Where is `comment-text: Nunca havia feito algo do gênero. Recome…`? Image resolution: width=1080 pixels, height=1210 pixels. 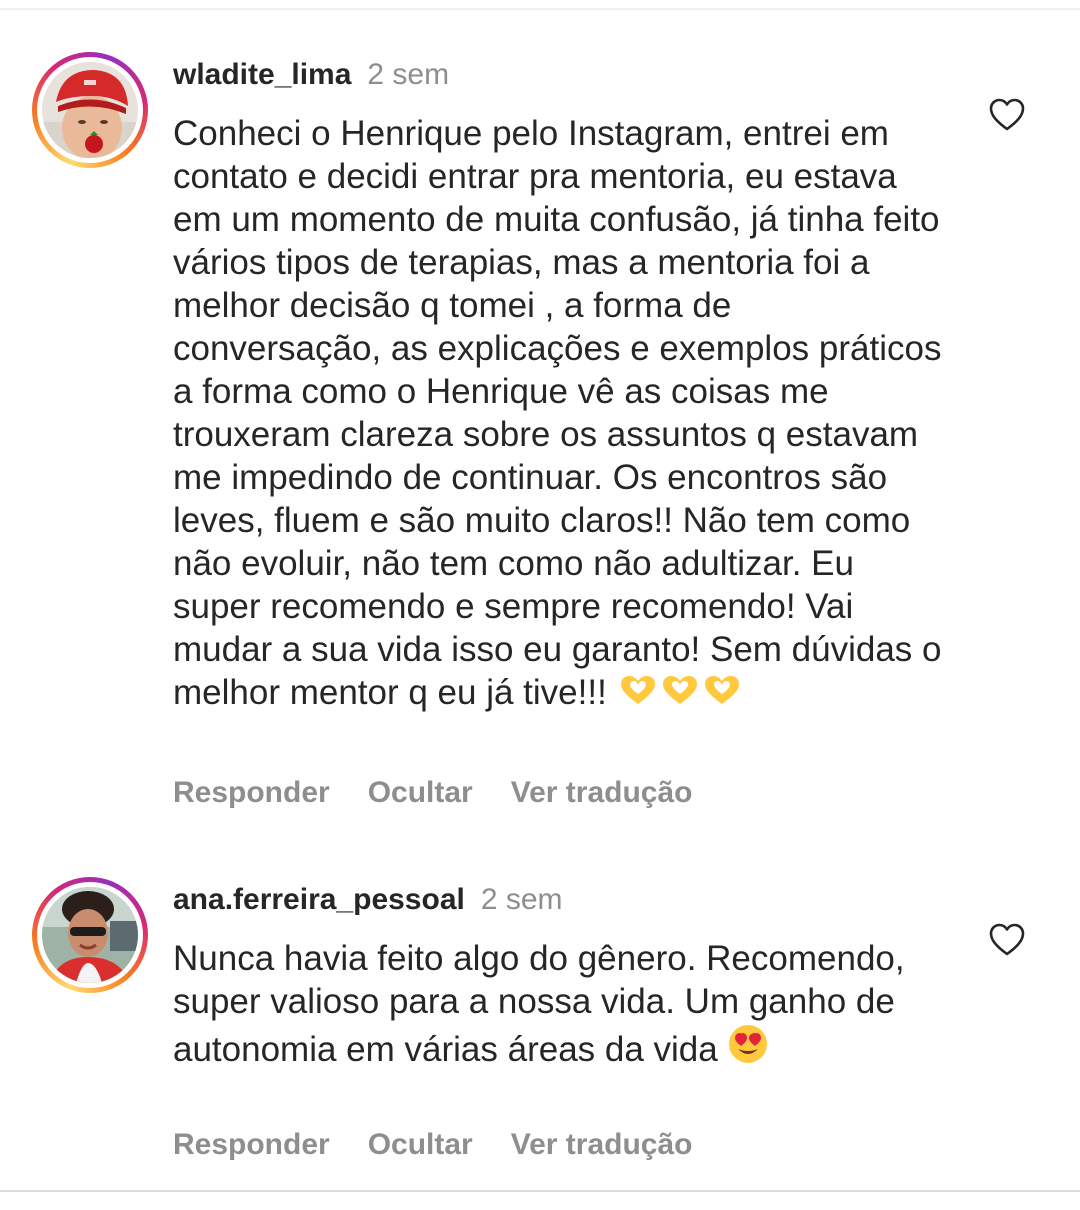
comment-text: Nunca havia feito algo do gênero. Recome… is located at coordinates (539, 1004).